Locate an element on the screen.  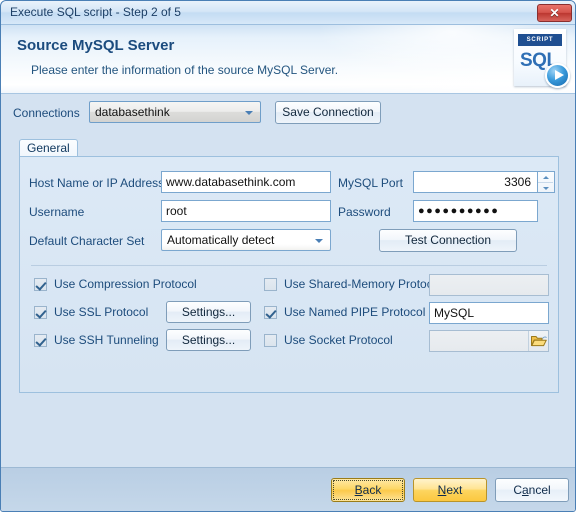
use-compression-protocol-checkbox is located at coordinates (40, 284).